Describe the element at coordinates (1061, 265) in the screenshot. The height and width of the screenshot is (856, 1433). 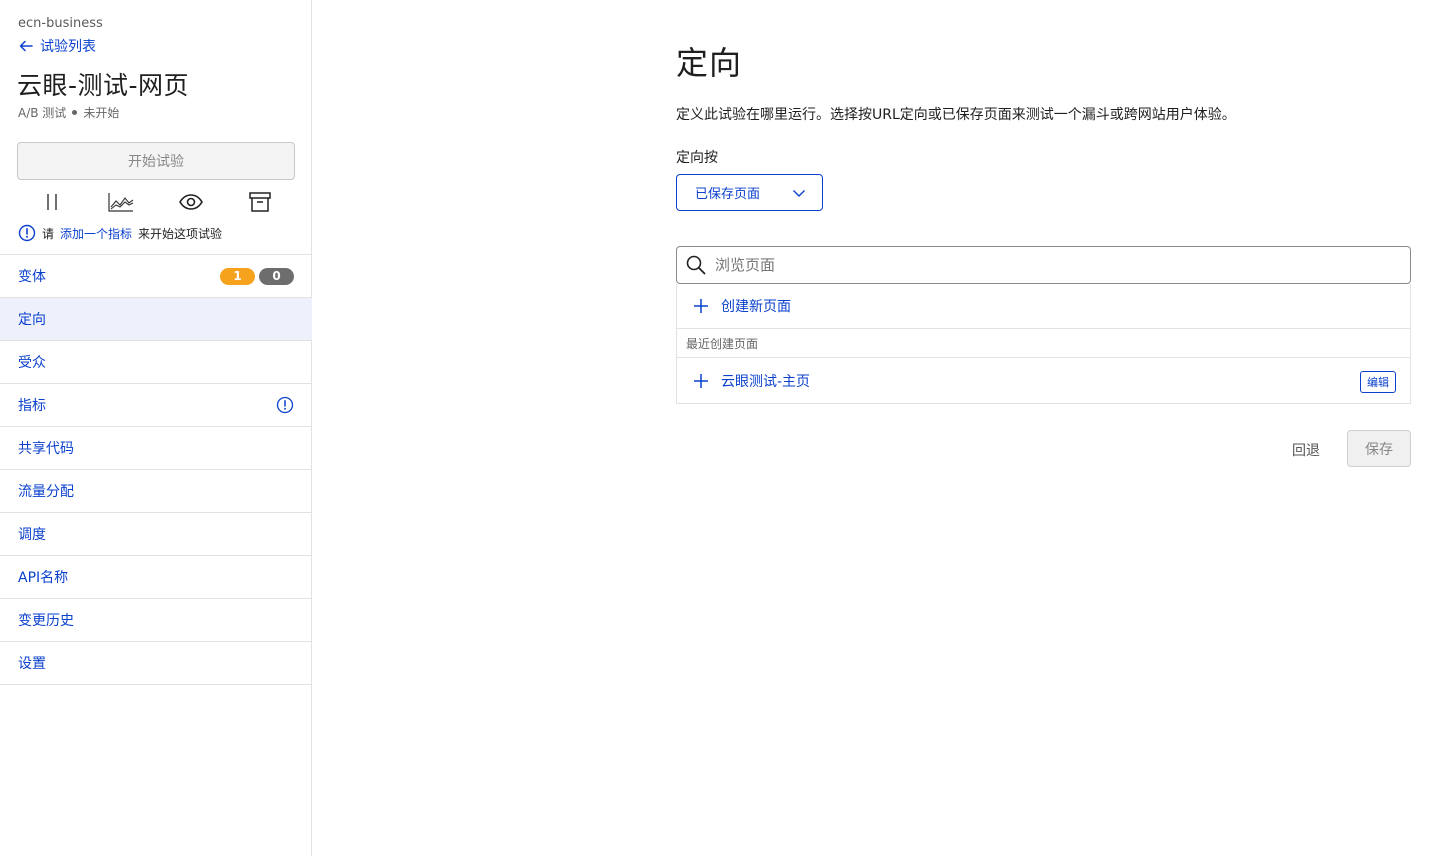
I see `page-search-input` at that location.